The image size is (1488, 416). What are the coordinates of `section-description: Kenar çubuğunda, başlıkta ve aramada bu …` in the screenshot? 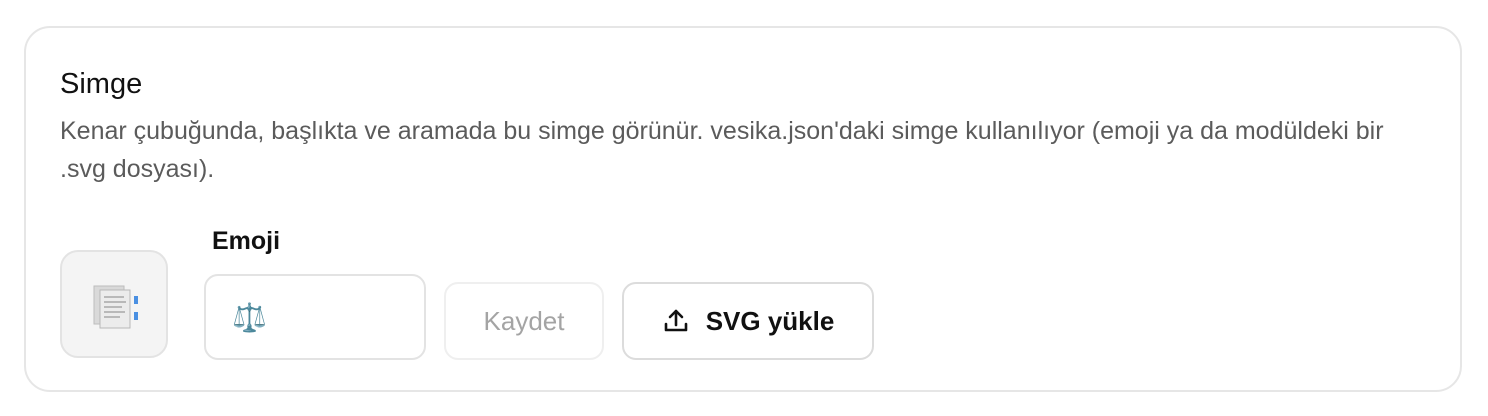 It's located at (722, 150).